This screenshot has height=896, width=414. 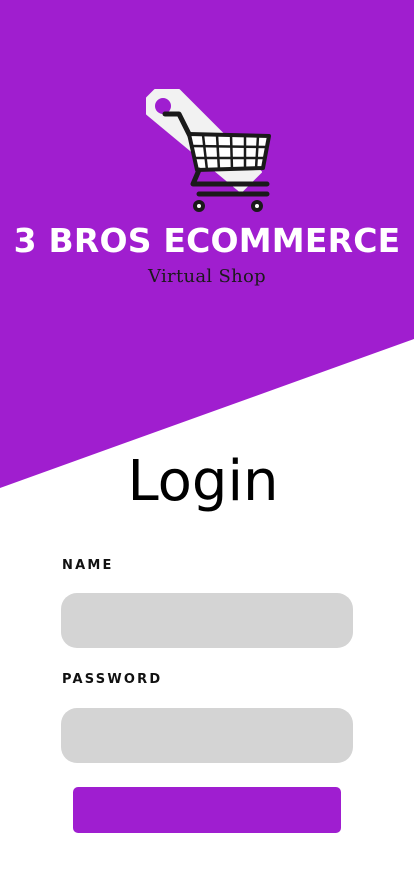 I want to click on password-input, so click(x=207, y=735).